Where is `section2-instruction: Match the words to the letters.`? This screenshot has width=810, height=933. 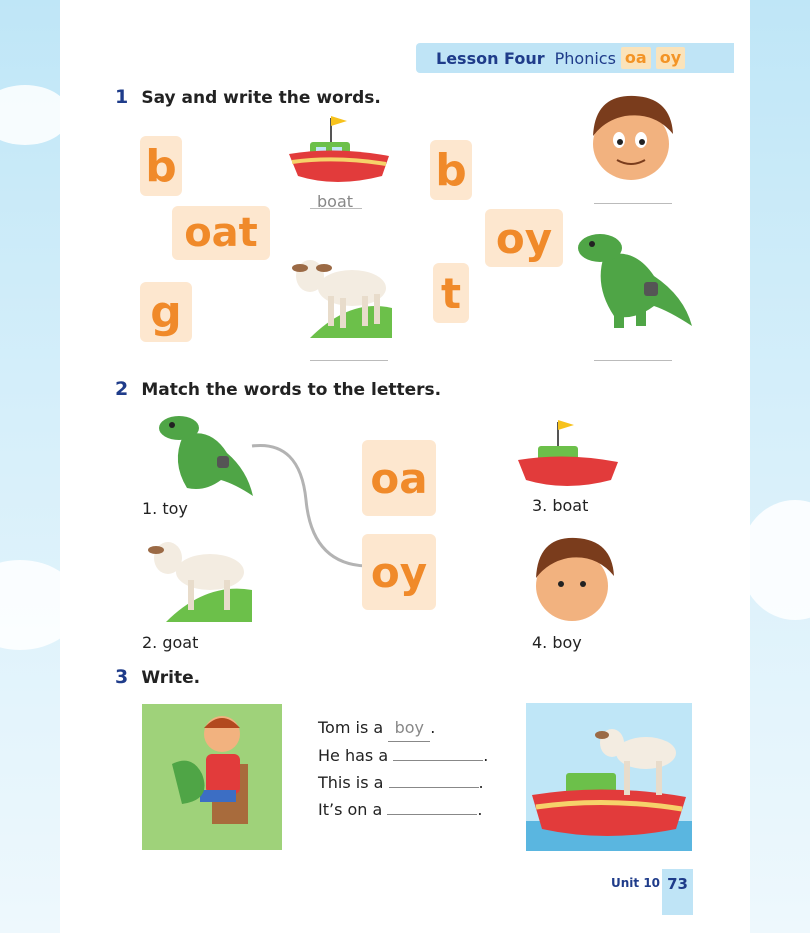
section2-instruction: Match the words to the letters. is located at coordinates (291, 390).